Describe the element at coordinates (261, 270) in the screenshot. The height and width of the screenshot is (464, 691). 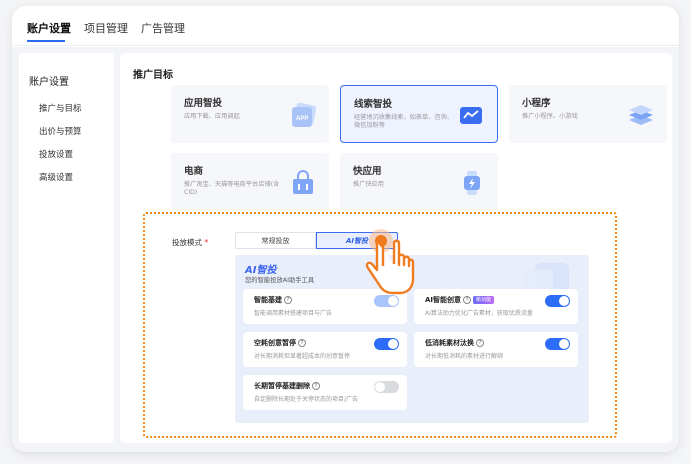
I see `ai-panel-title: AI智投` at that location.